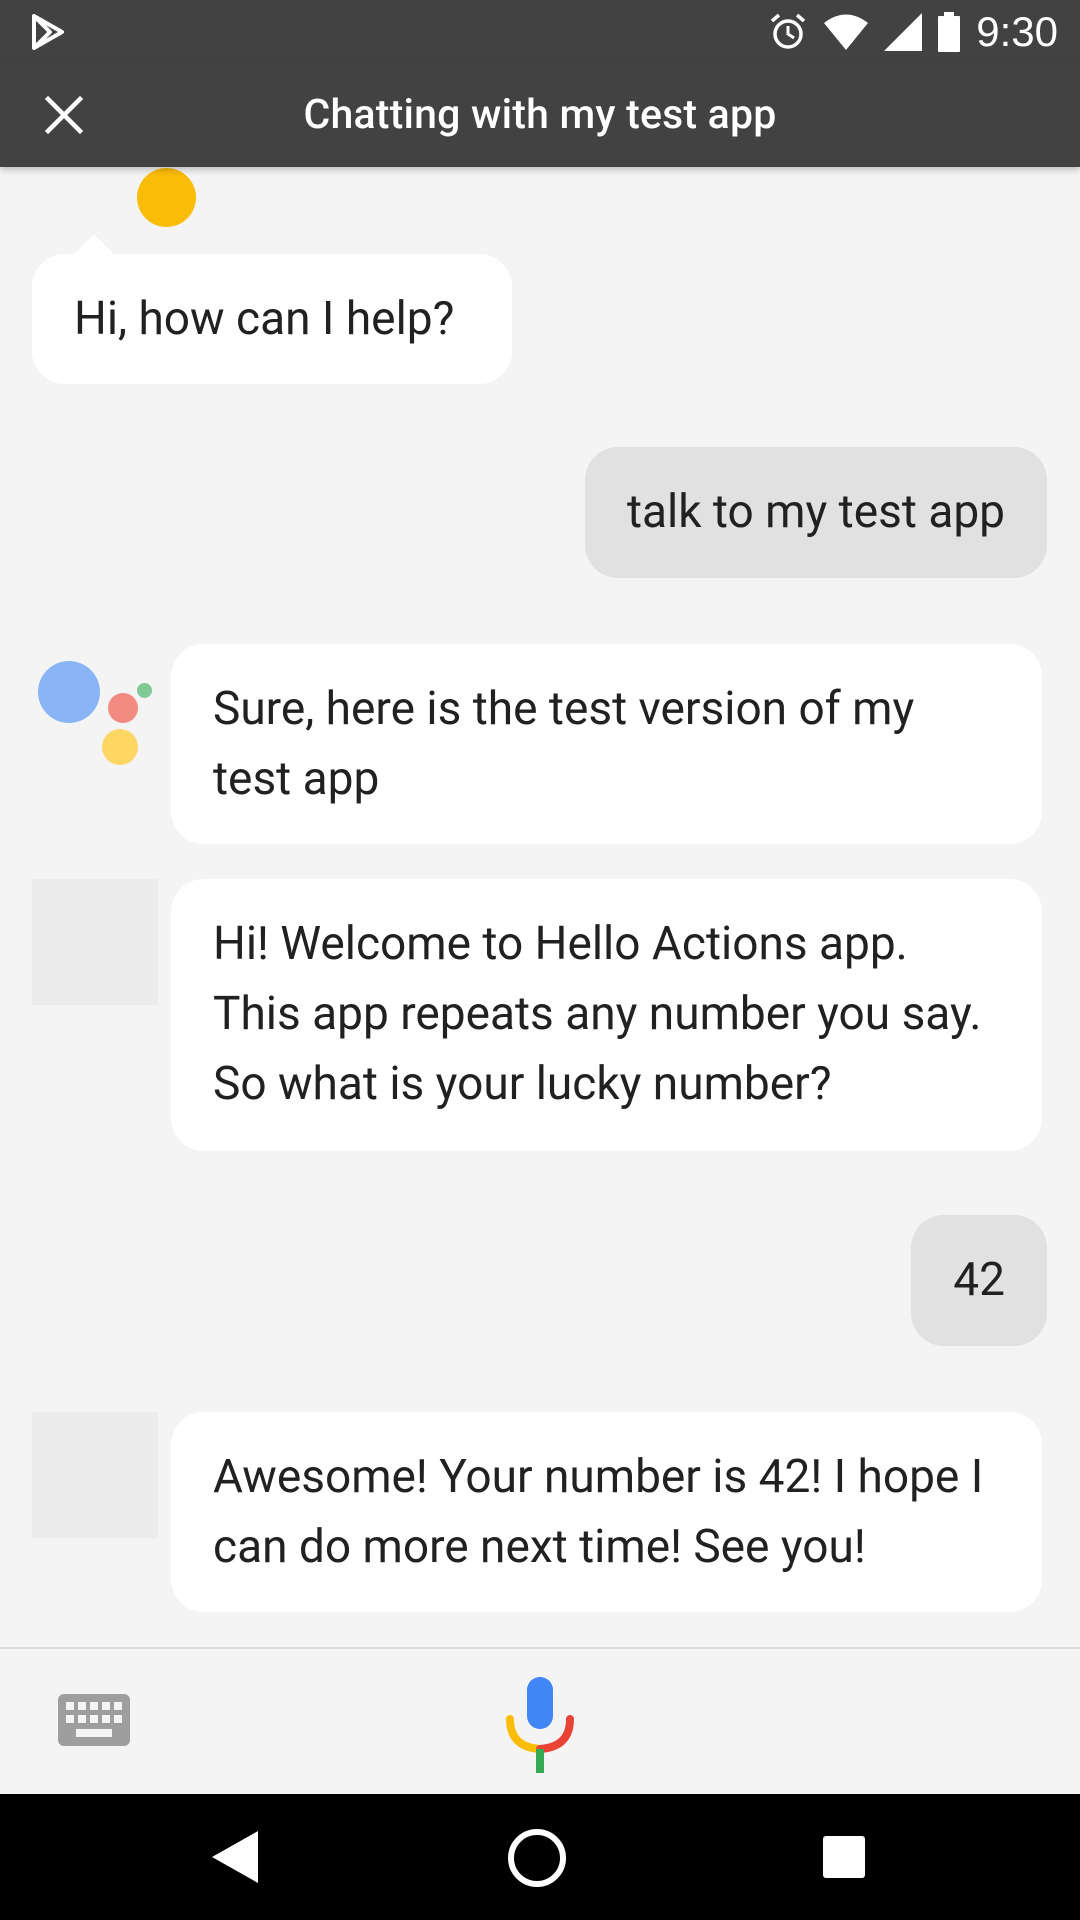  I want to click on page-title: Chatting with my test app, so click(540, 115).